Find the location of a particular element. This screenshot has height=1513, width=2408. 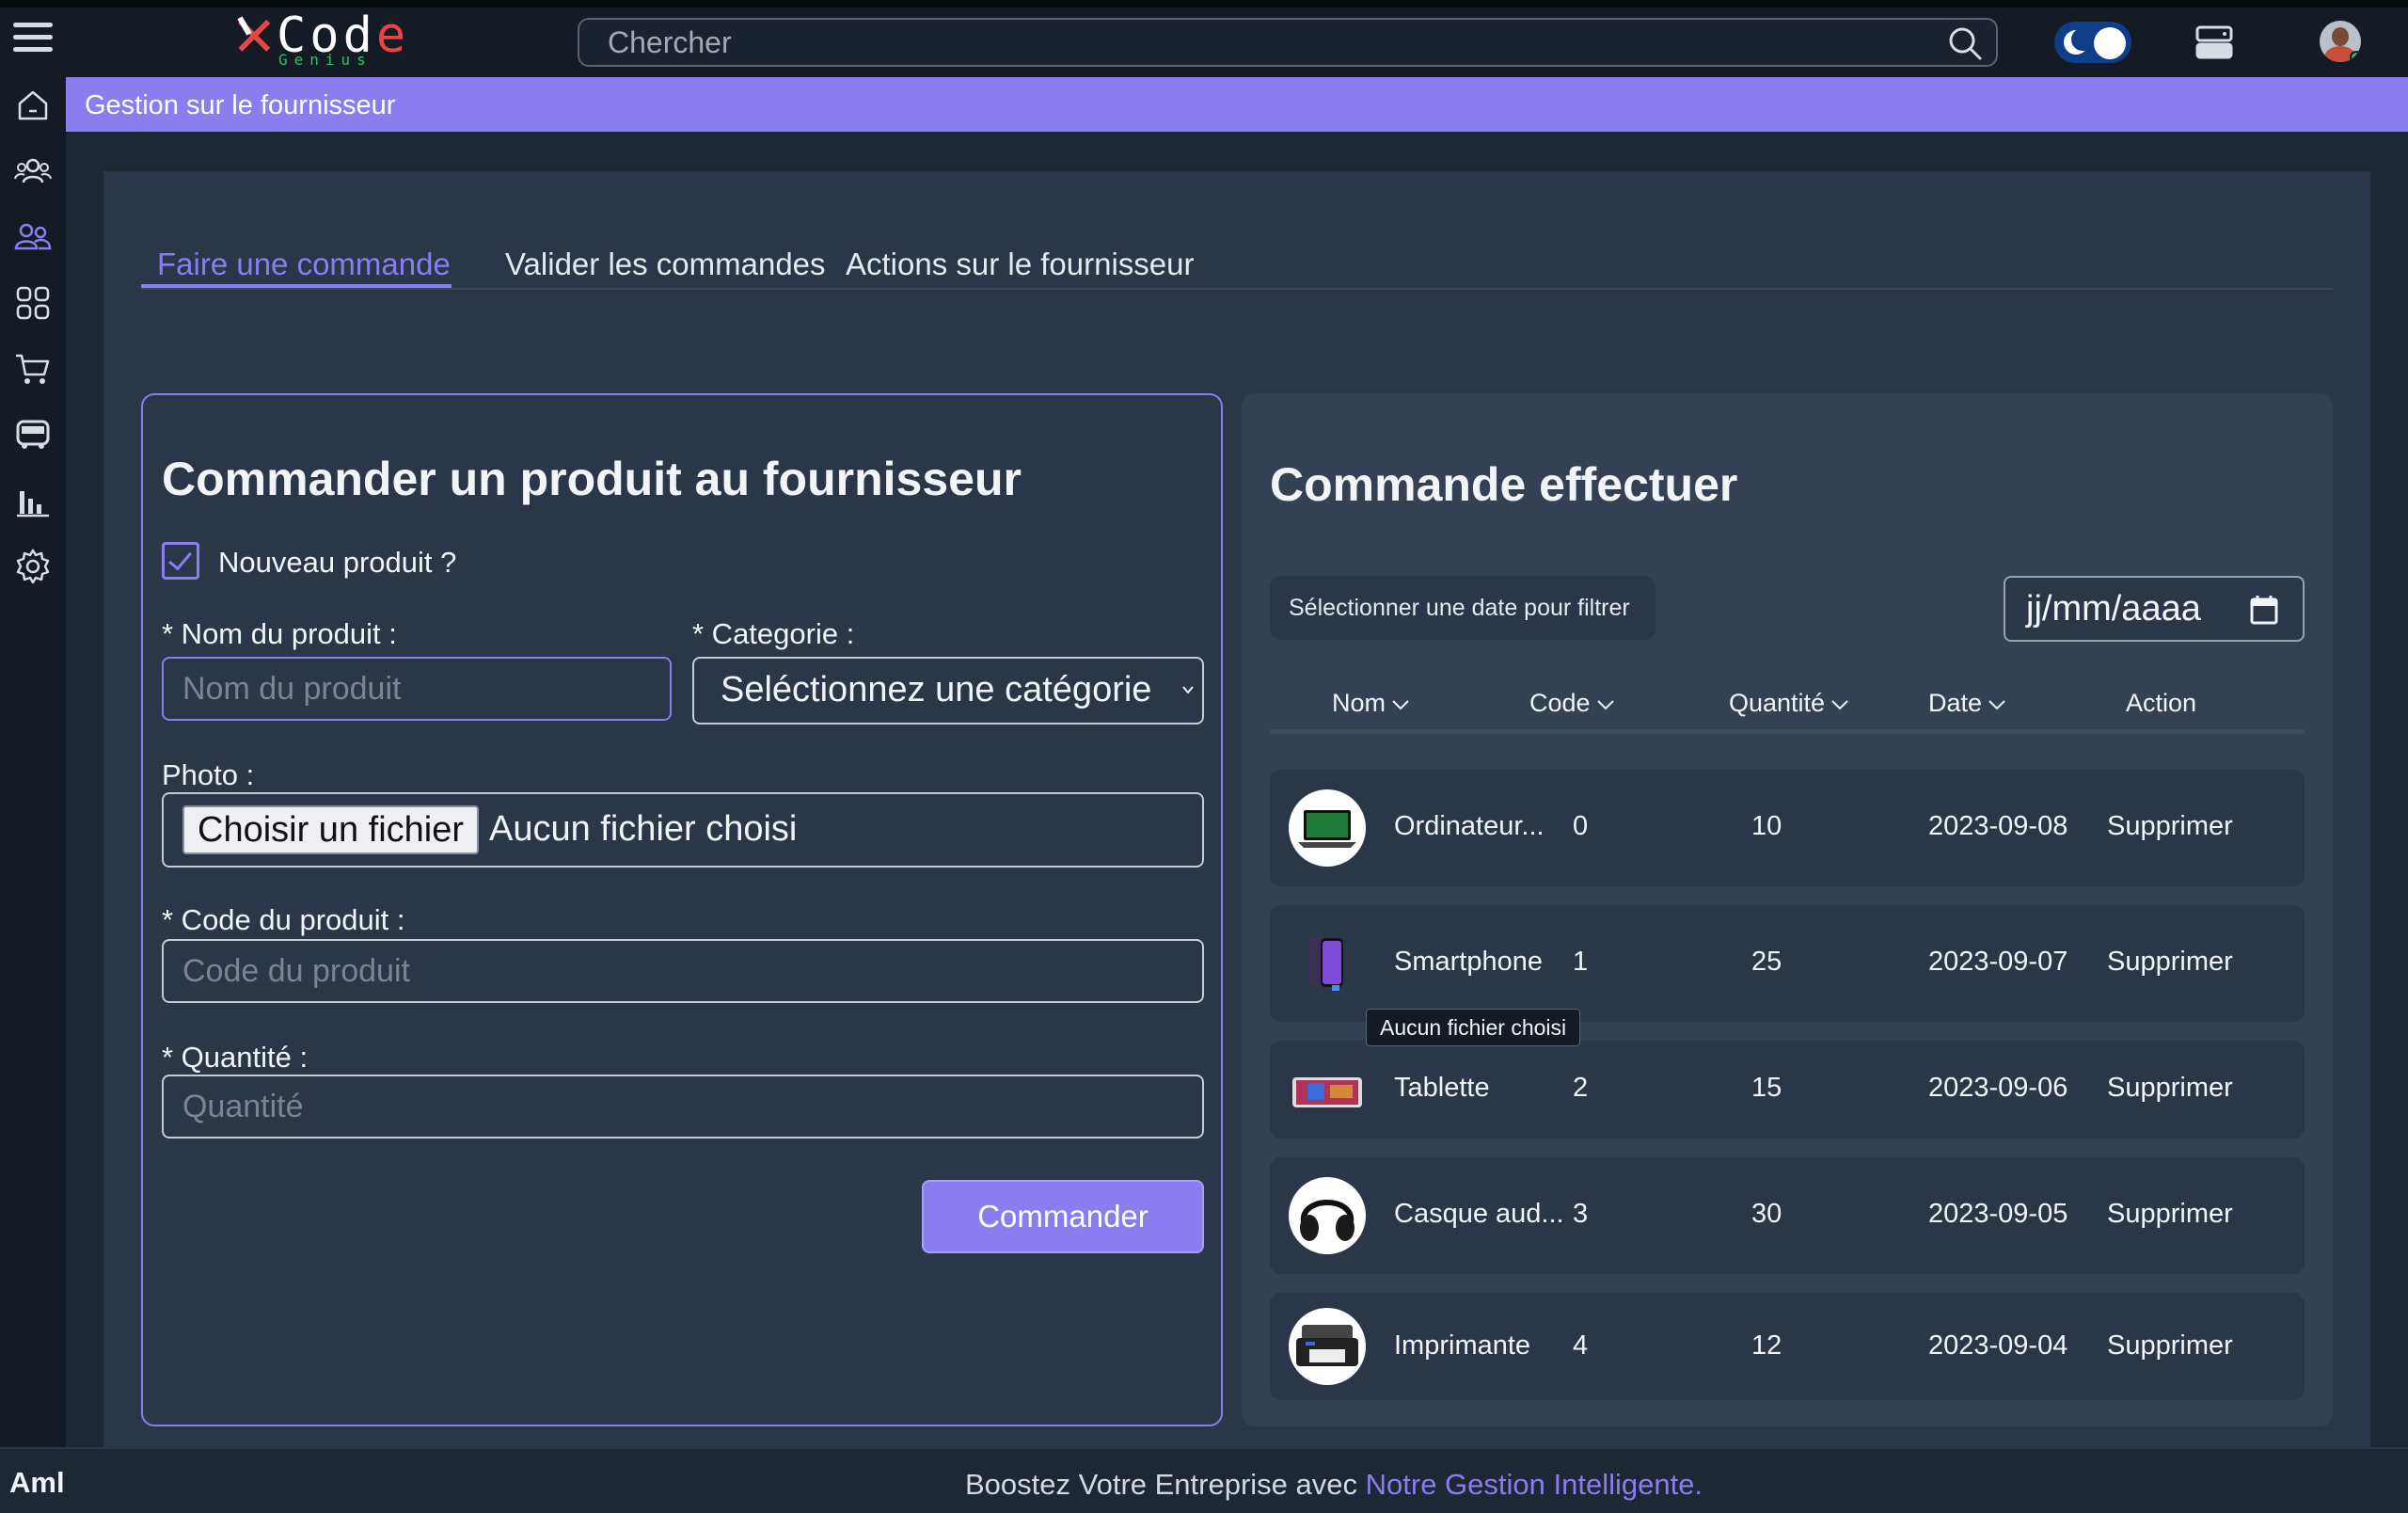

photo-file-input: Choisir un fichier Aucun fichier choisi is located at coordinates (683, 830).